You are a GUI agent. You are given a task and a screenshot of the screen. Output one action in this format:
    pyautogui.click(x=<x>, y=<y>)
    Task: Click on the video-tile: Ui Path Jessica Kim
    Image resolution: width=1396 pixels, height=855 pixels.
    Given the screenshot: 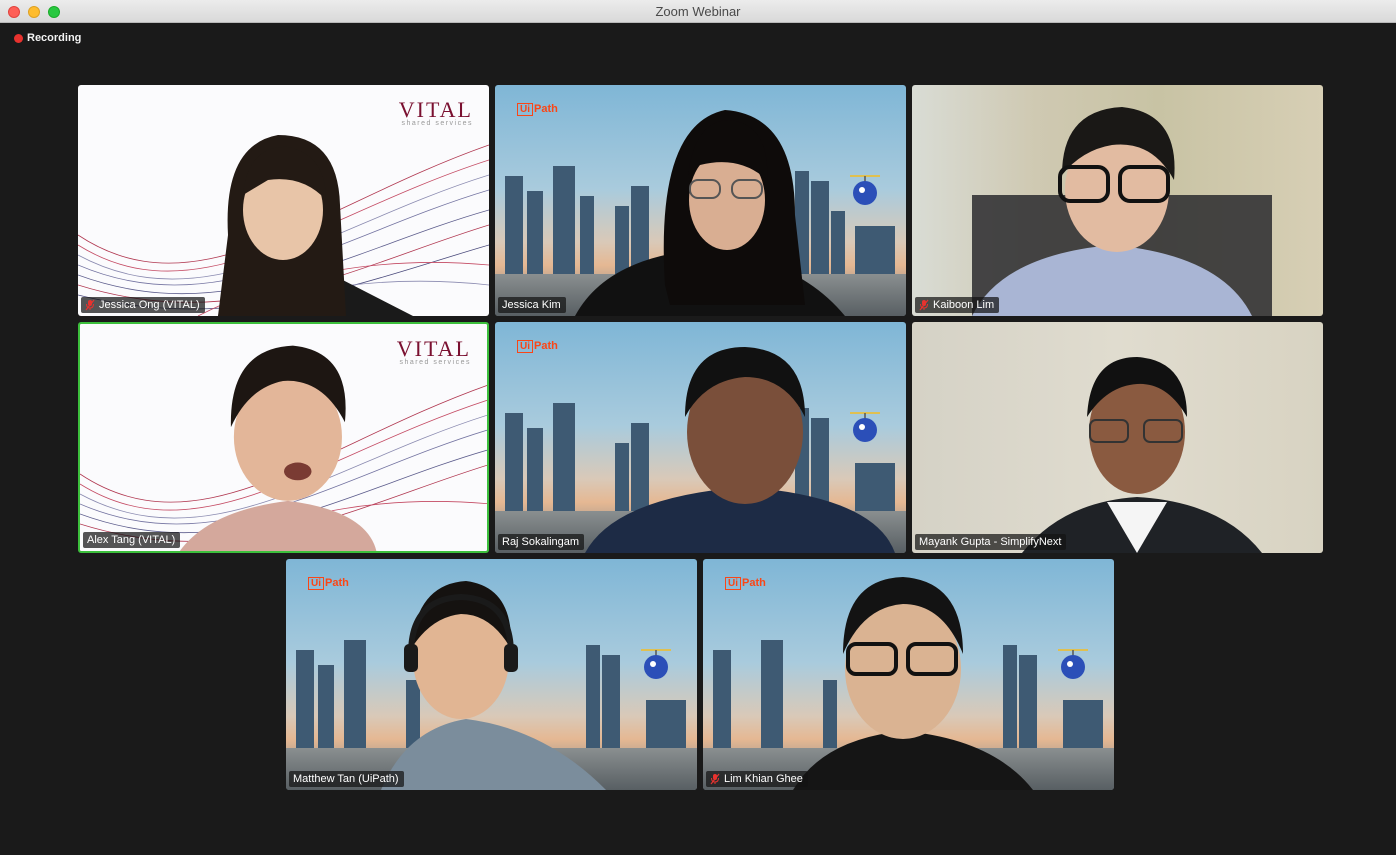 What is the action you would take?
    pyautogui.click(x=700, y=200)
    